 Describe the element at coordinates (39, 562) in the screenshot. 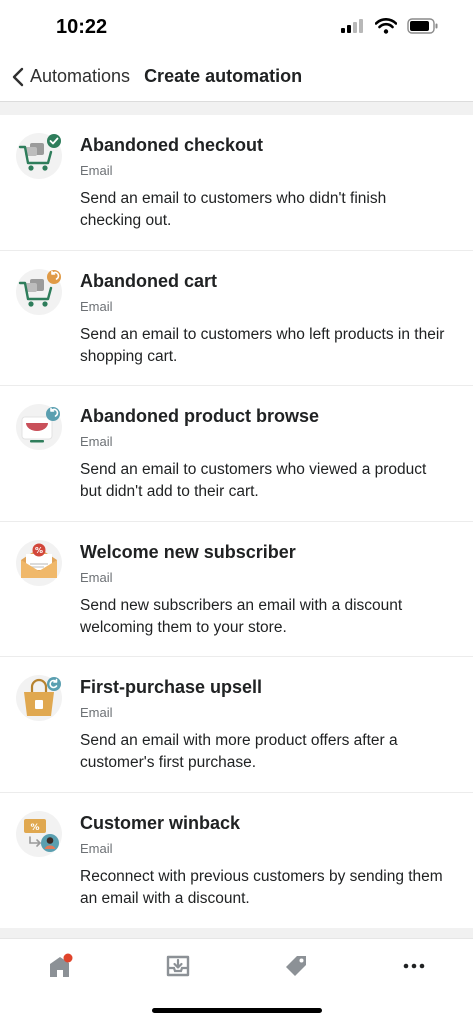

I see `discount-envelope-icon: %` at that location.